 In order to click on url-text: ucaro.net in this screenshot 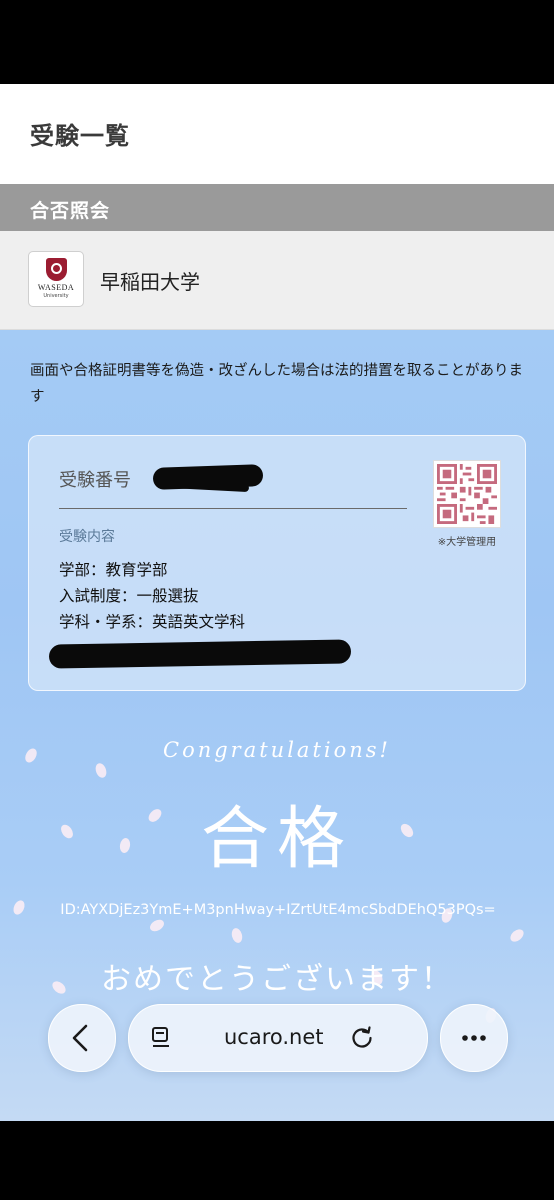, I will do `click(274, 1037)`.